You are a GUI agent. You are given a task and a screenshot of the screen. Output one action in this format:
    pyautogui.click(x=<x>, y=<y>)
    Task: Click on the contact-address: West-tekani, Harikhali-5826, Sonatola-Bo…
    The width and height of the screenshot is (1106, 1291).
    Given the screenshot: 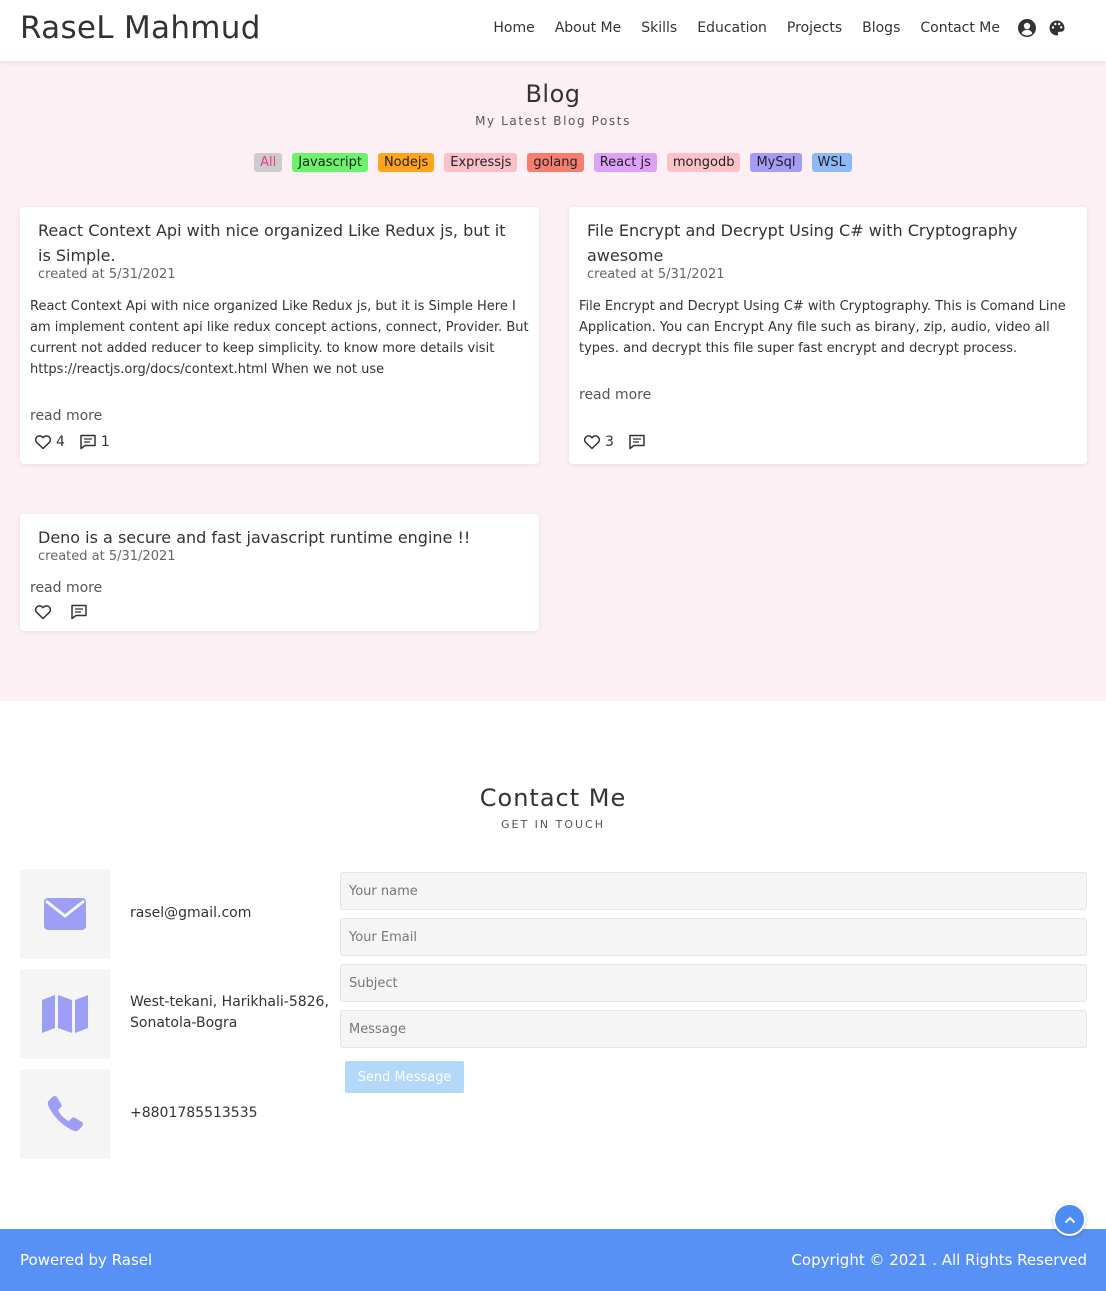 What is the action you would take?
    pyautogui.click(x=229, y=1012)
    